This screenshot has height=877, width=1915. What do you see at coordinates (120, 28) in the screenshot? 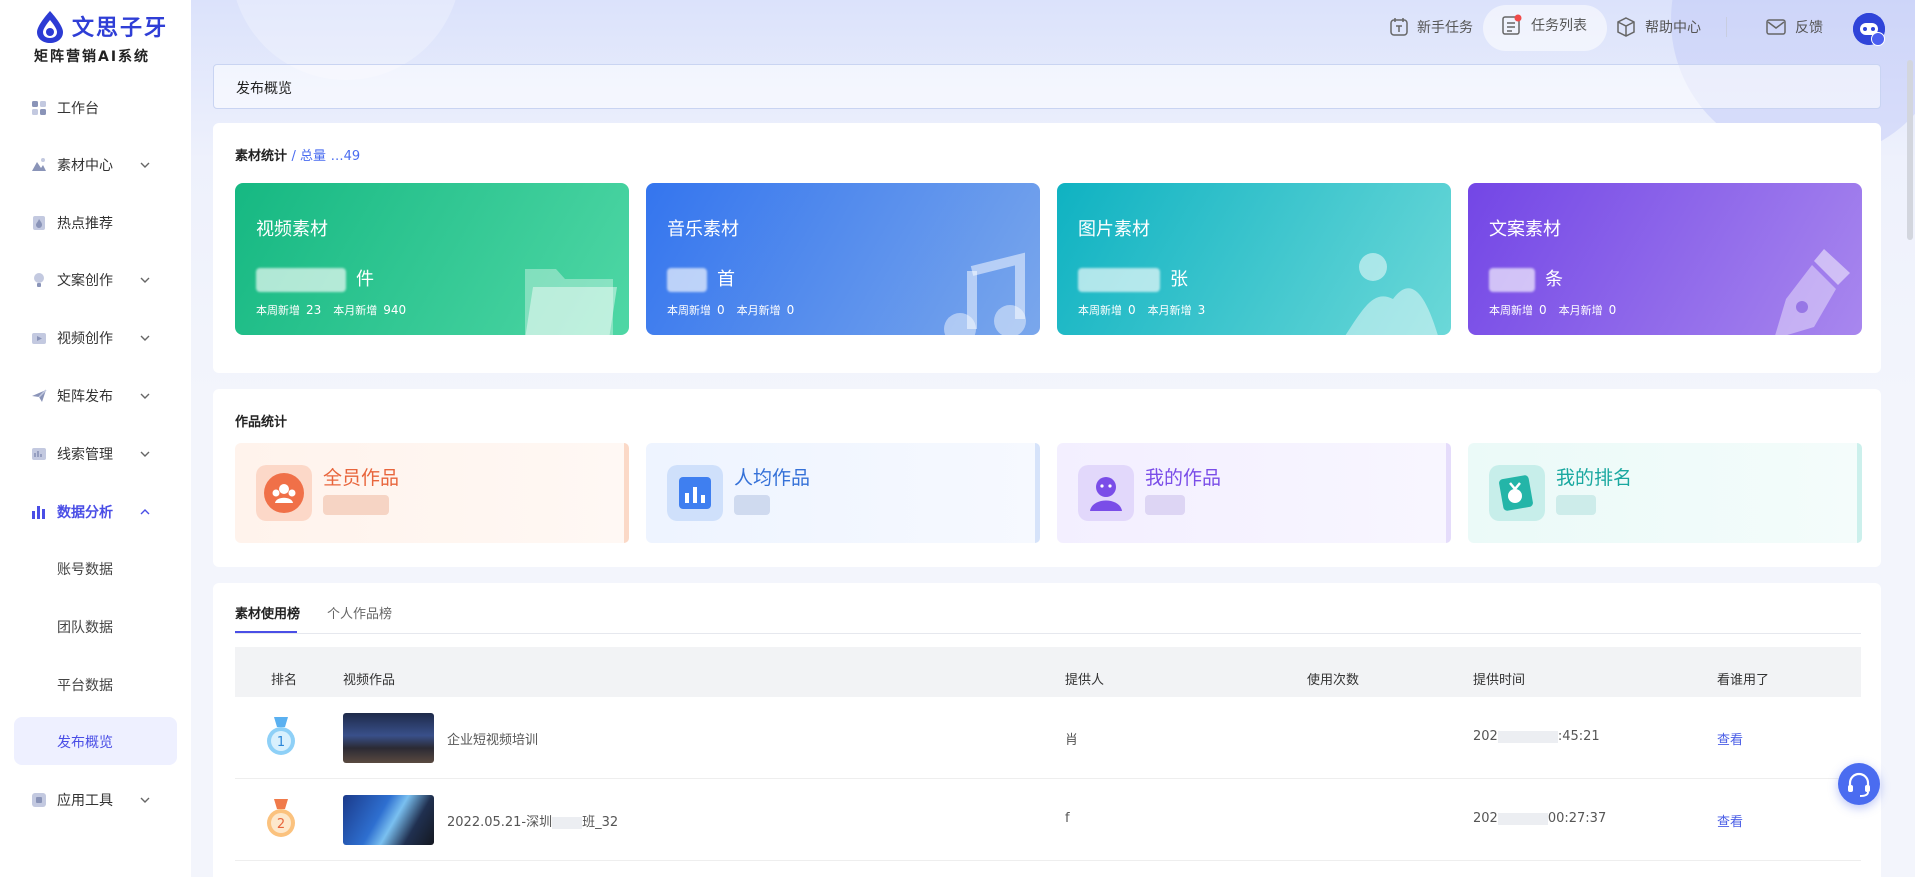
I see `brand-name: 文思子牙` at bounding box center [120, 28].